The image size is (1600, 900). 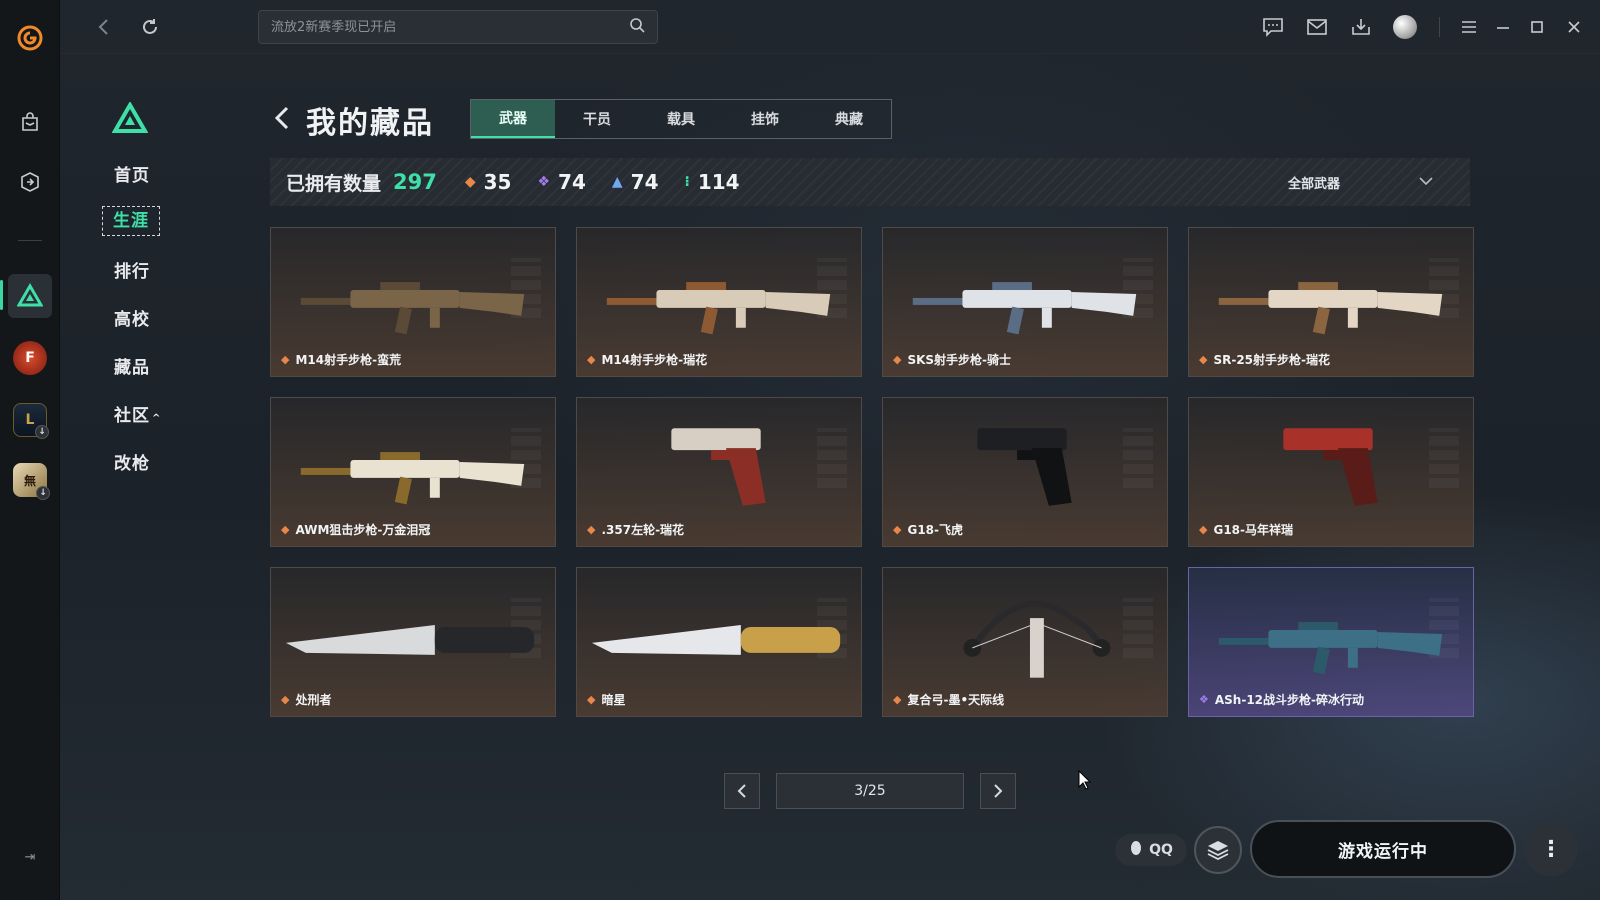 I want to click on close-icon, so click(x=1574, y=27).